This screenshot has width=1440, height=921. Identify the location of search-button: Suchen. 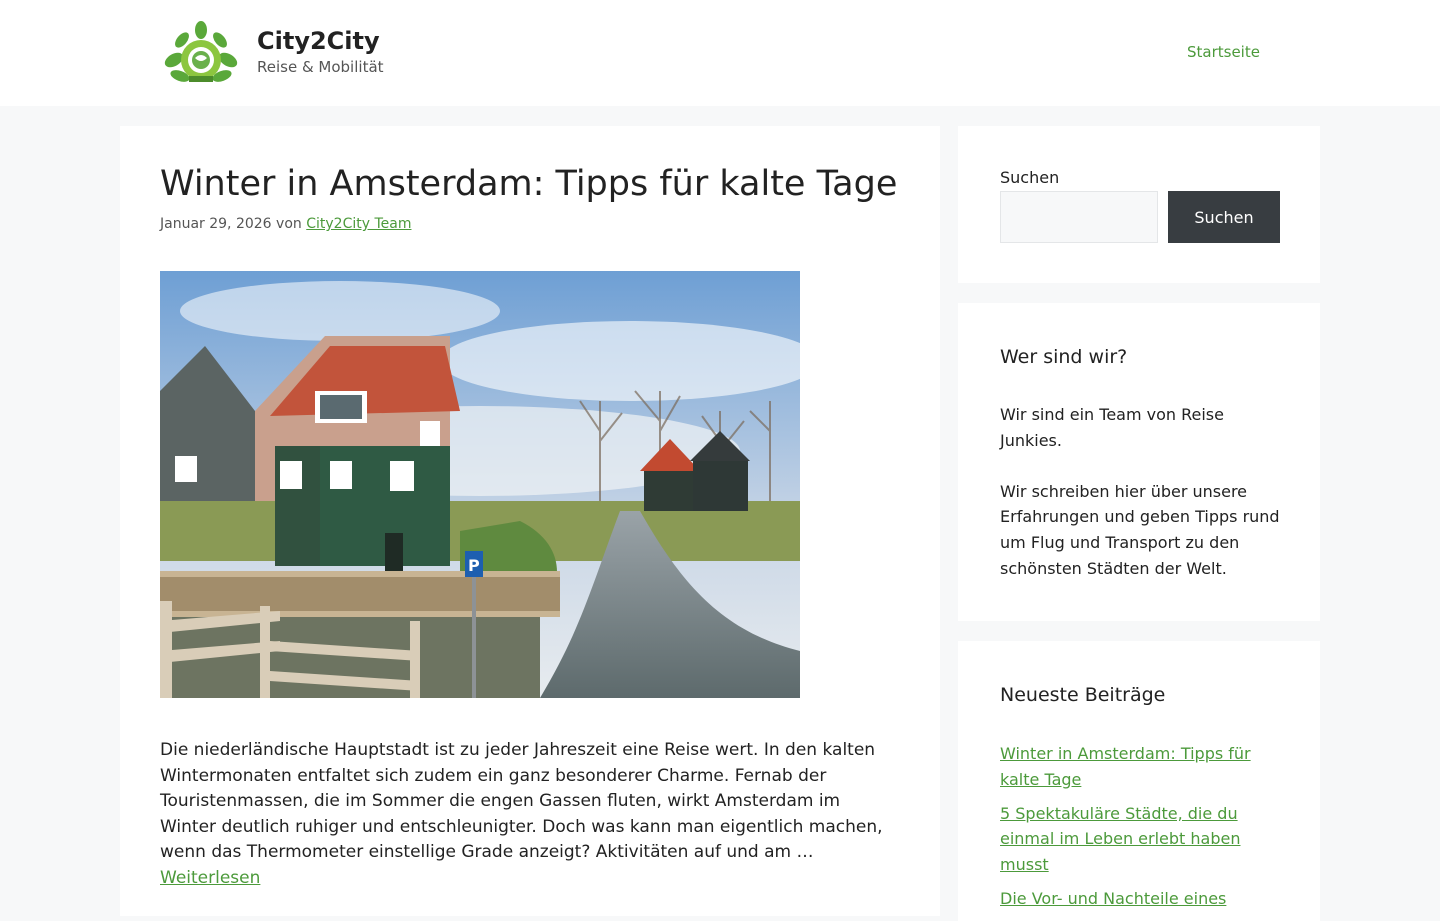
(1224, 217).